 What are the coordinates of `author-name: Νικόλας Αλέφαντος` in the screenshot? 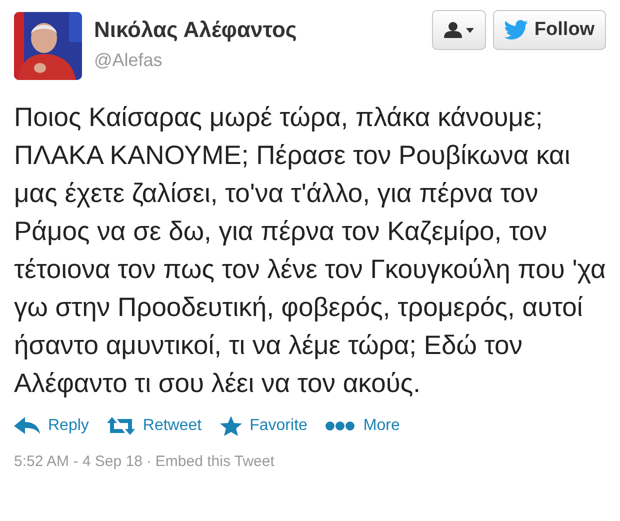 It's located at (196, 30).